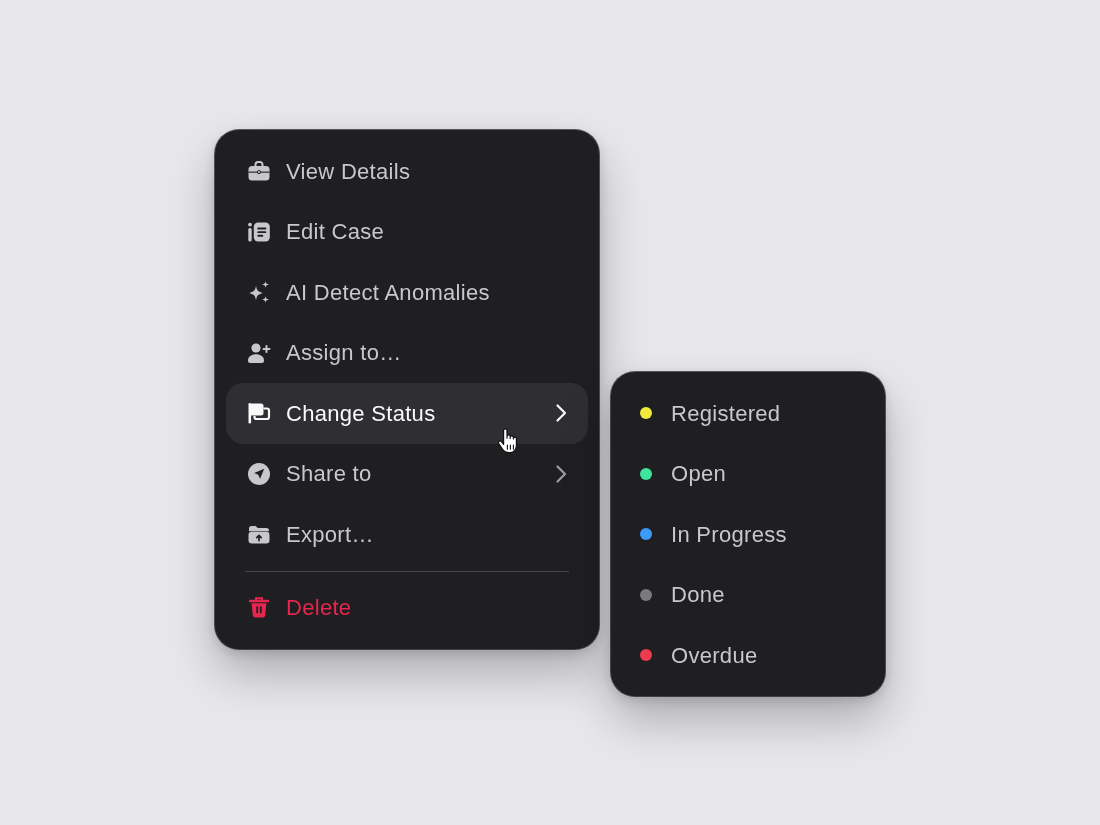 This screenshot has width=1100, height=825. Describe the element at coordinates (259, 607) in the screenshot. I see `trash-icon` at that location.